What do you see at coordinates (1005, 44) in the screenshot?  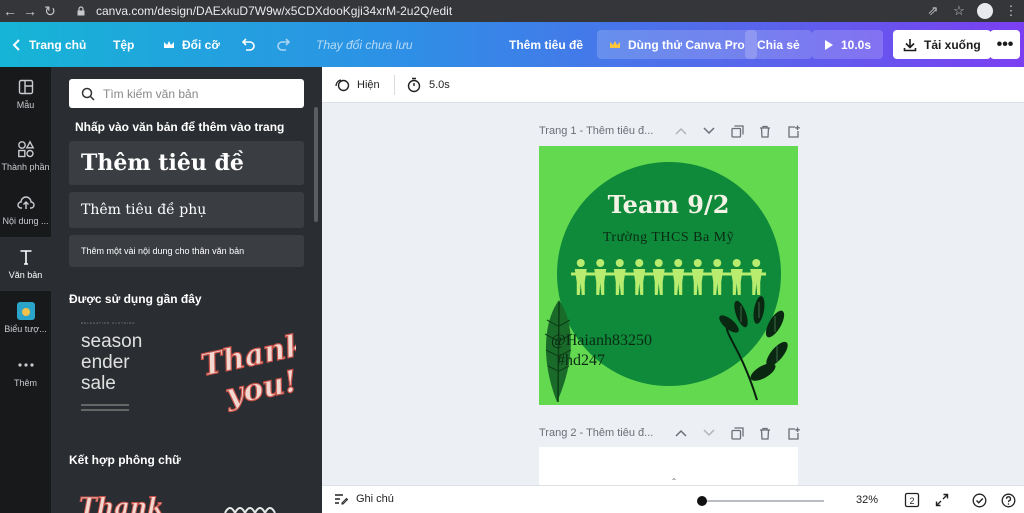 I see `more-options-button: •••` at bounding box center [1005, 44].